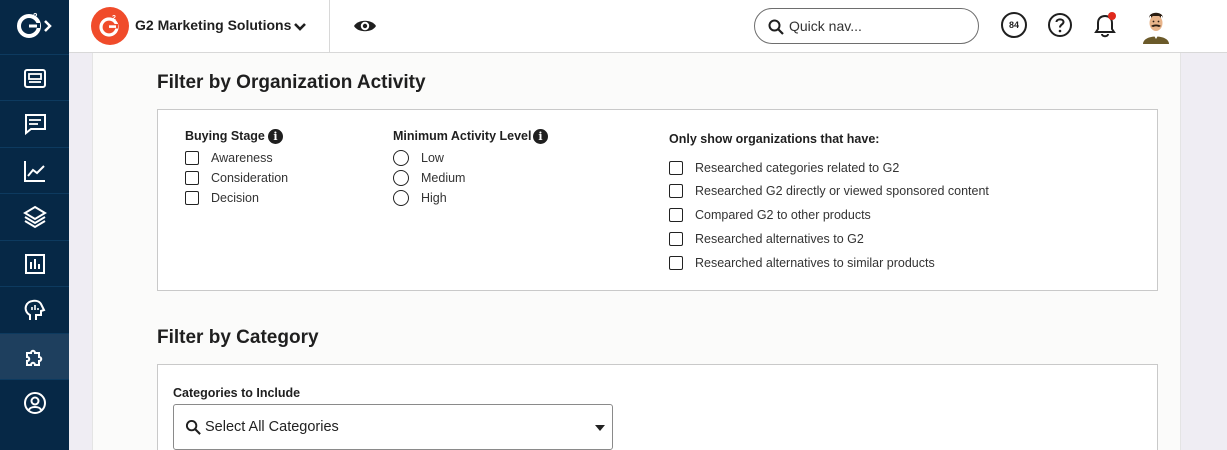 The image size is (1227, 450). Describe the element at coordinates (238, 337) in the screenshot. I see `category-title: Filter by Category` at that location.